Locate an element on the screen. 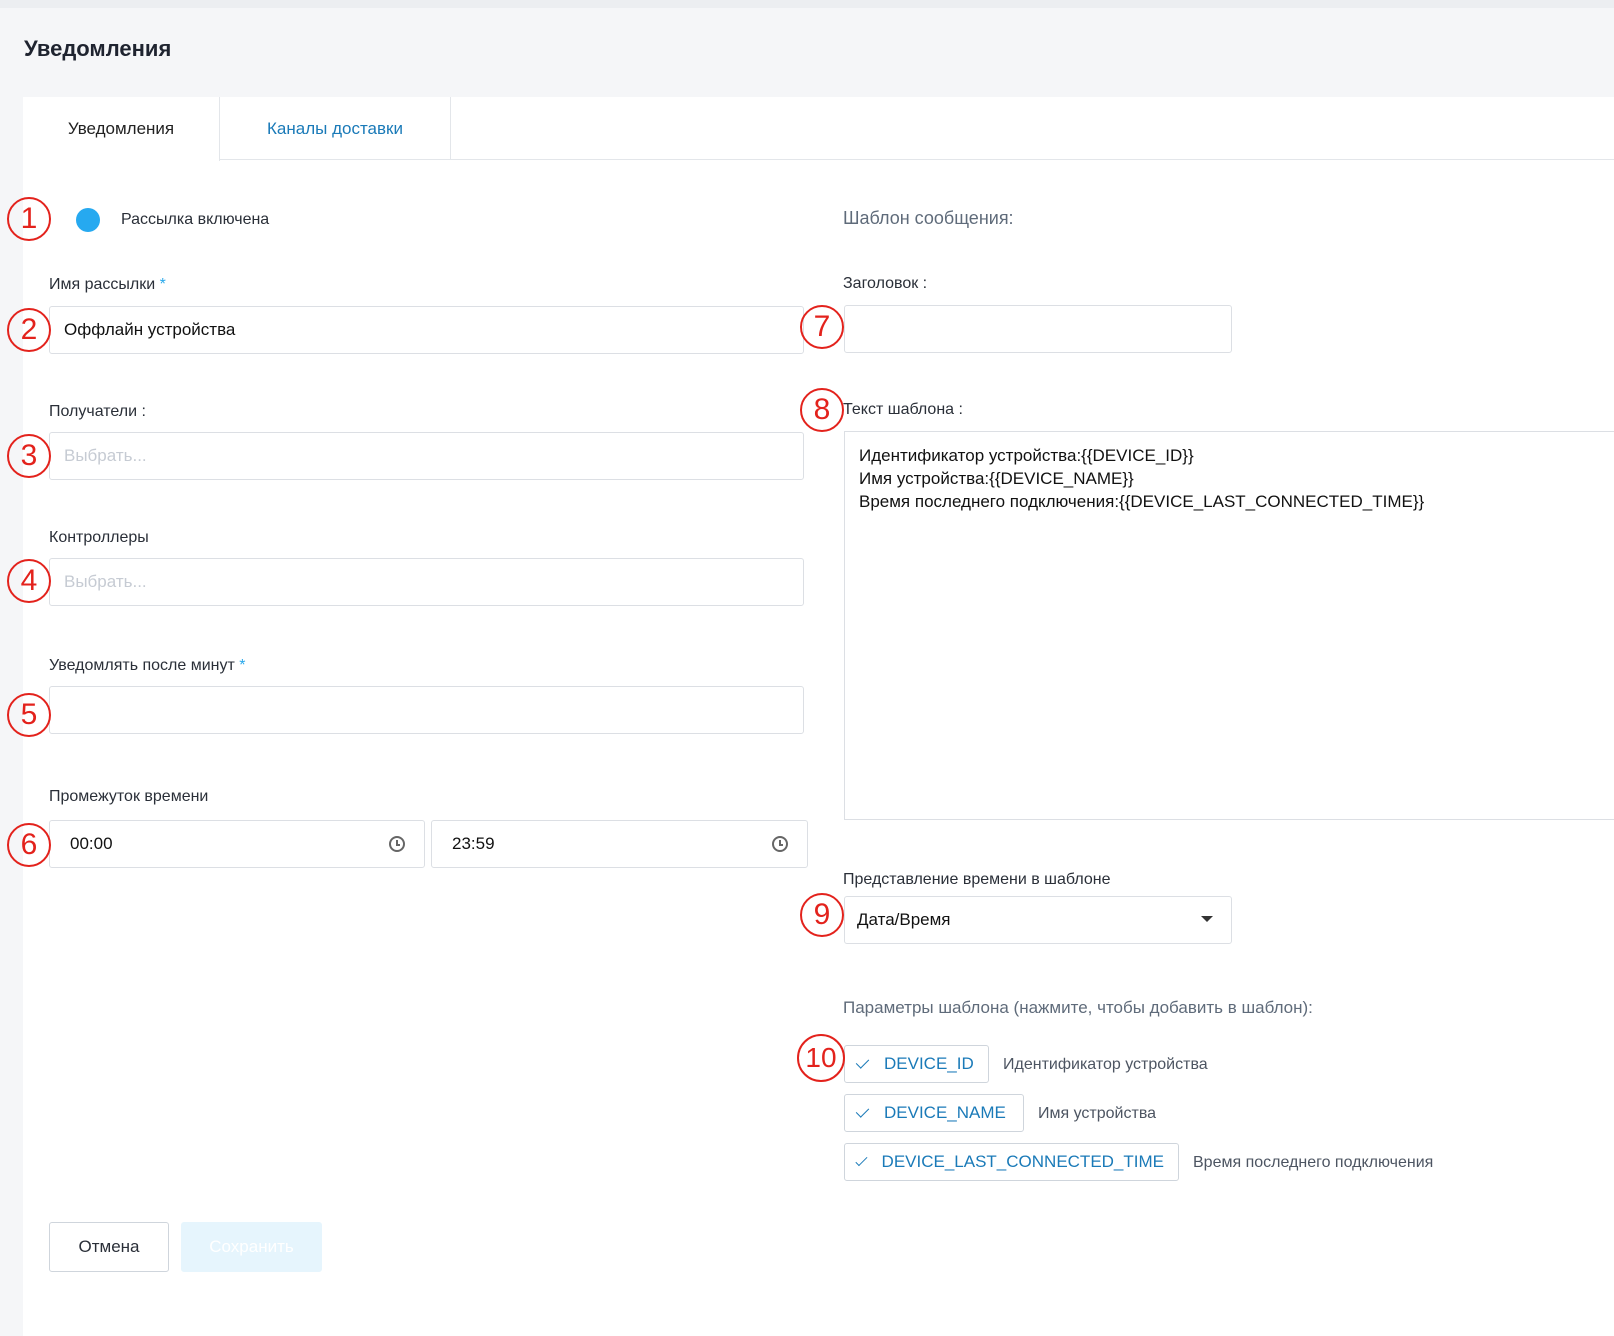 This screenshot has height=1336, width=1614. mailing-enabled-toggle is located at coordinates (78, 220).